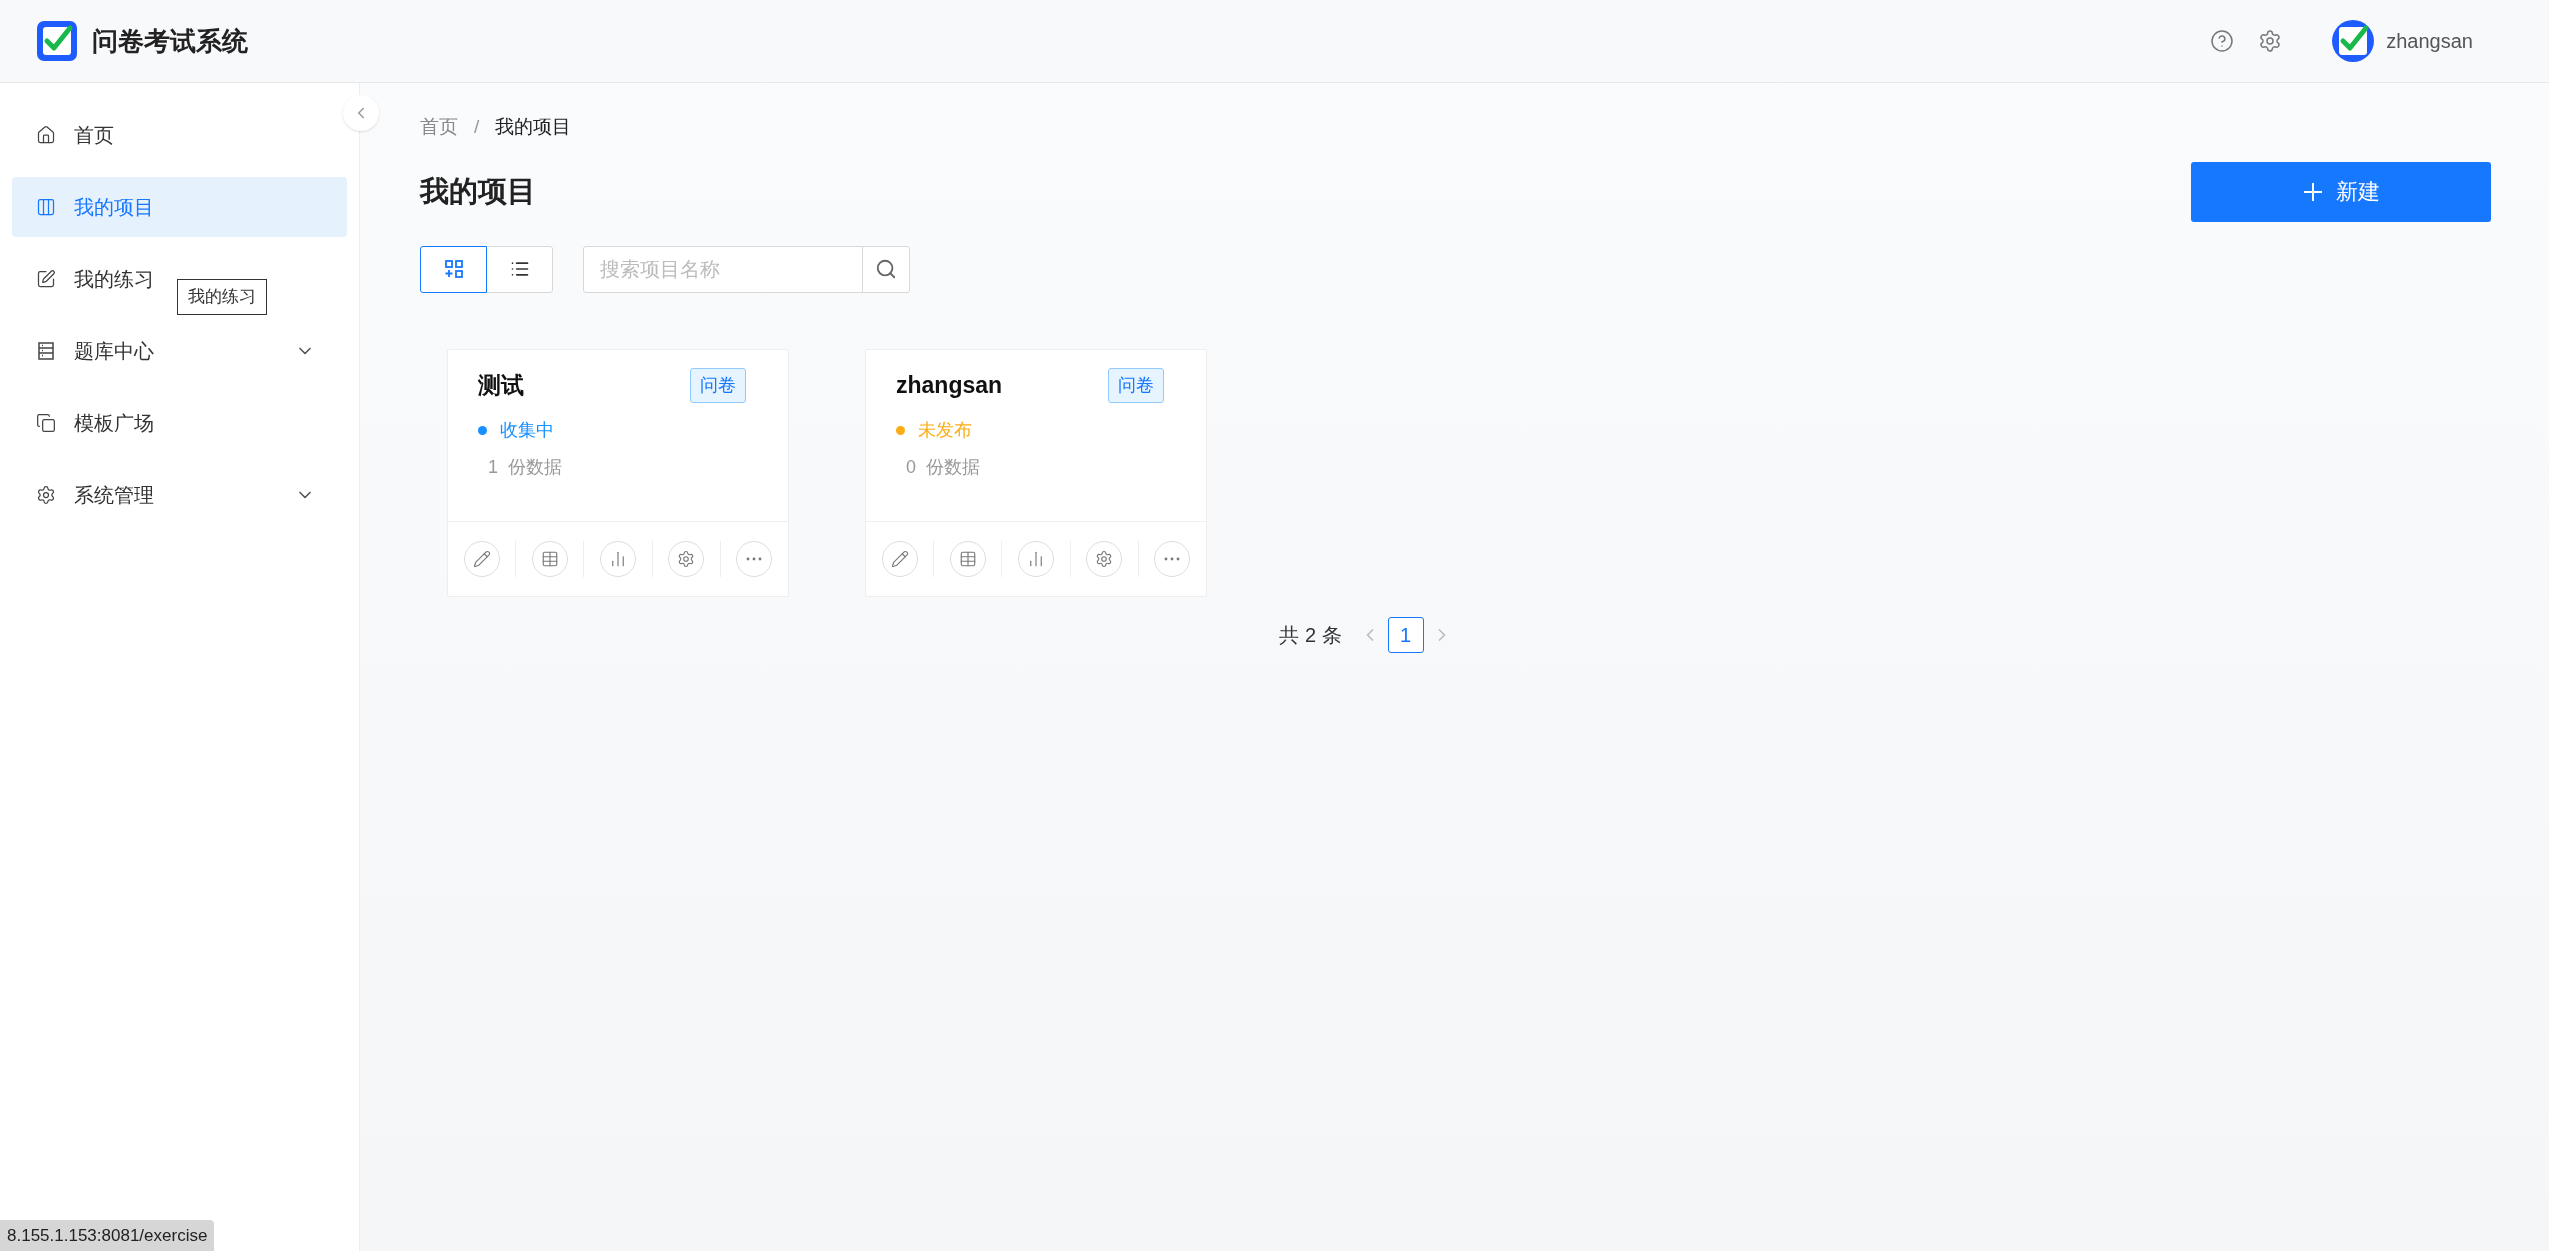  What do you see at coordinates (1310, 635) in the screenshot?
I see `total-count: 共 2 条` at bounding box center [1310, 635].